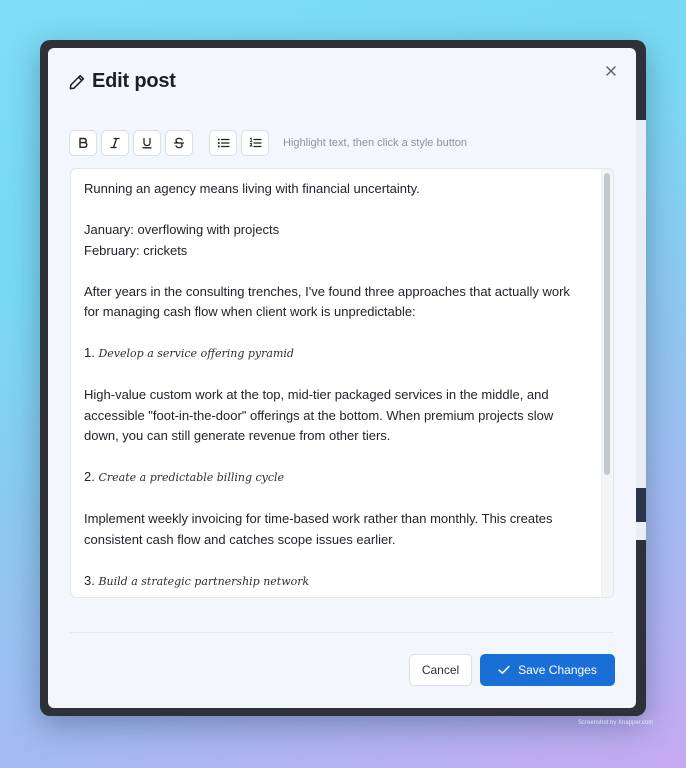  I want to click on modal-header: Edit post, so click(122, 81).